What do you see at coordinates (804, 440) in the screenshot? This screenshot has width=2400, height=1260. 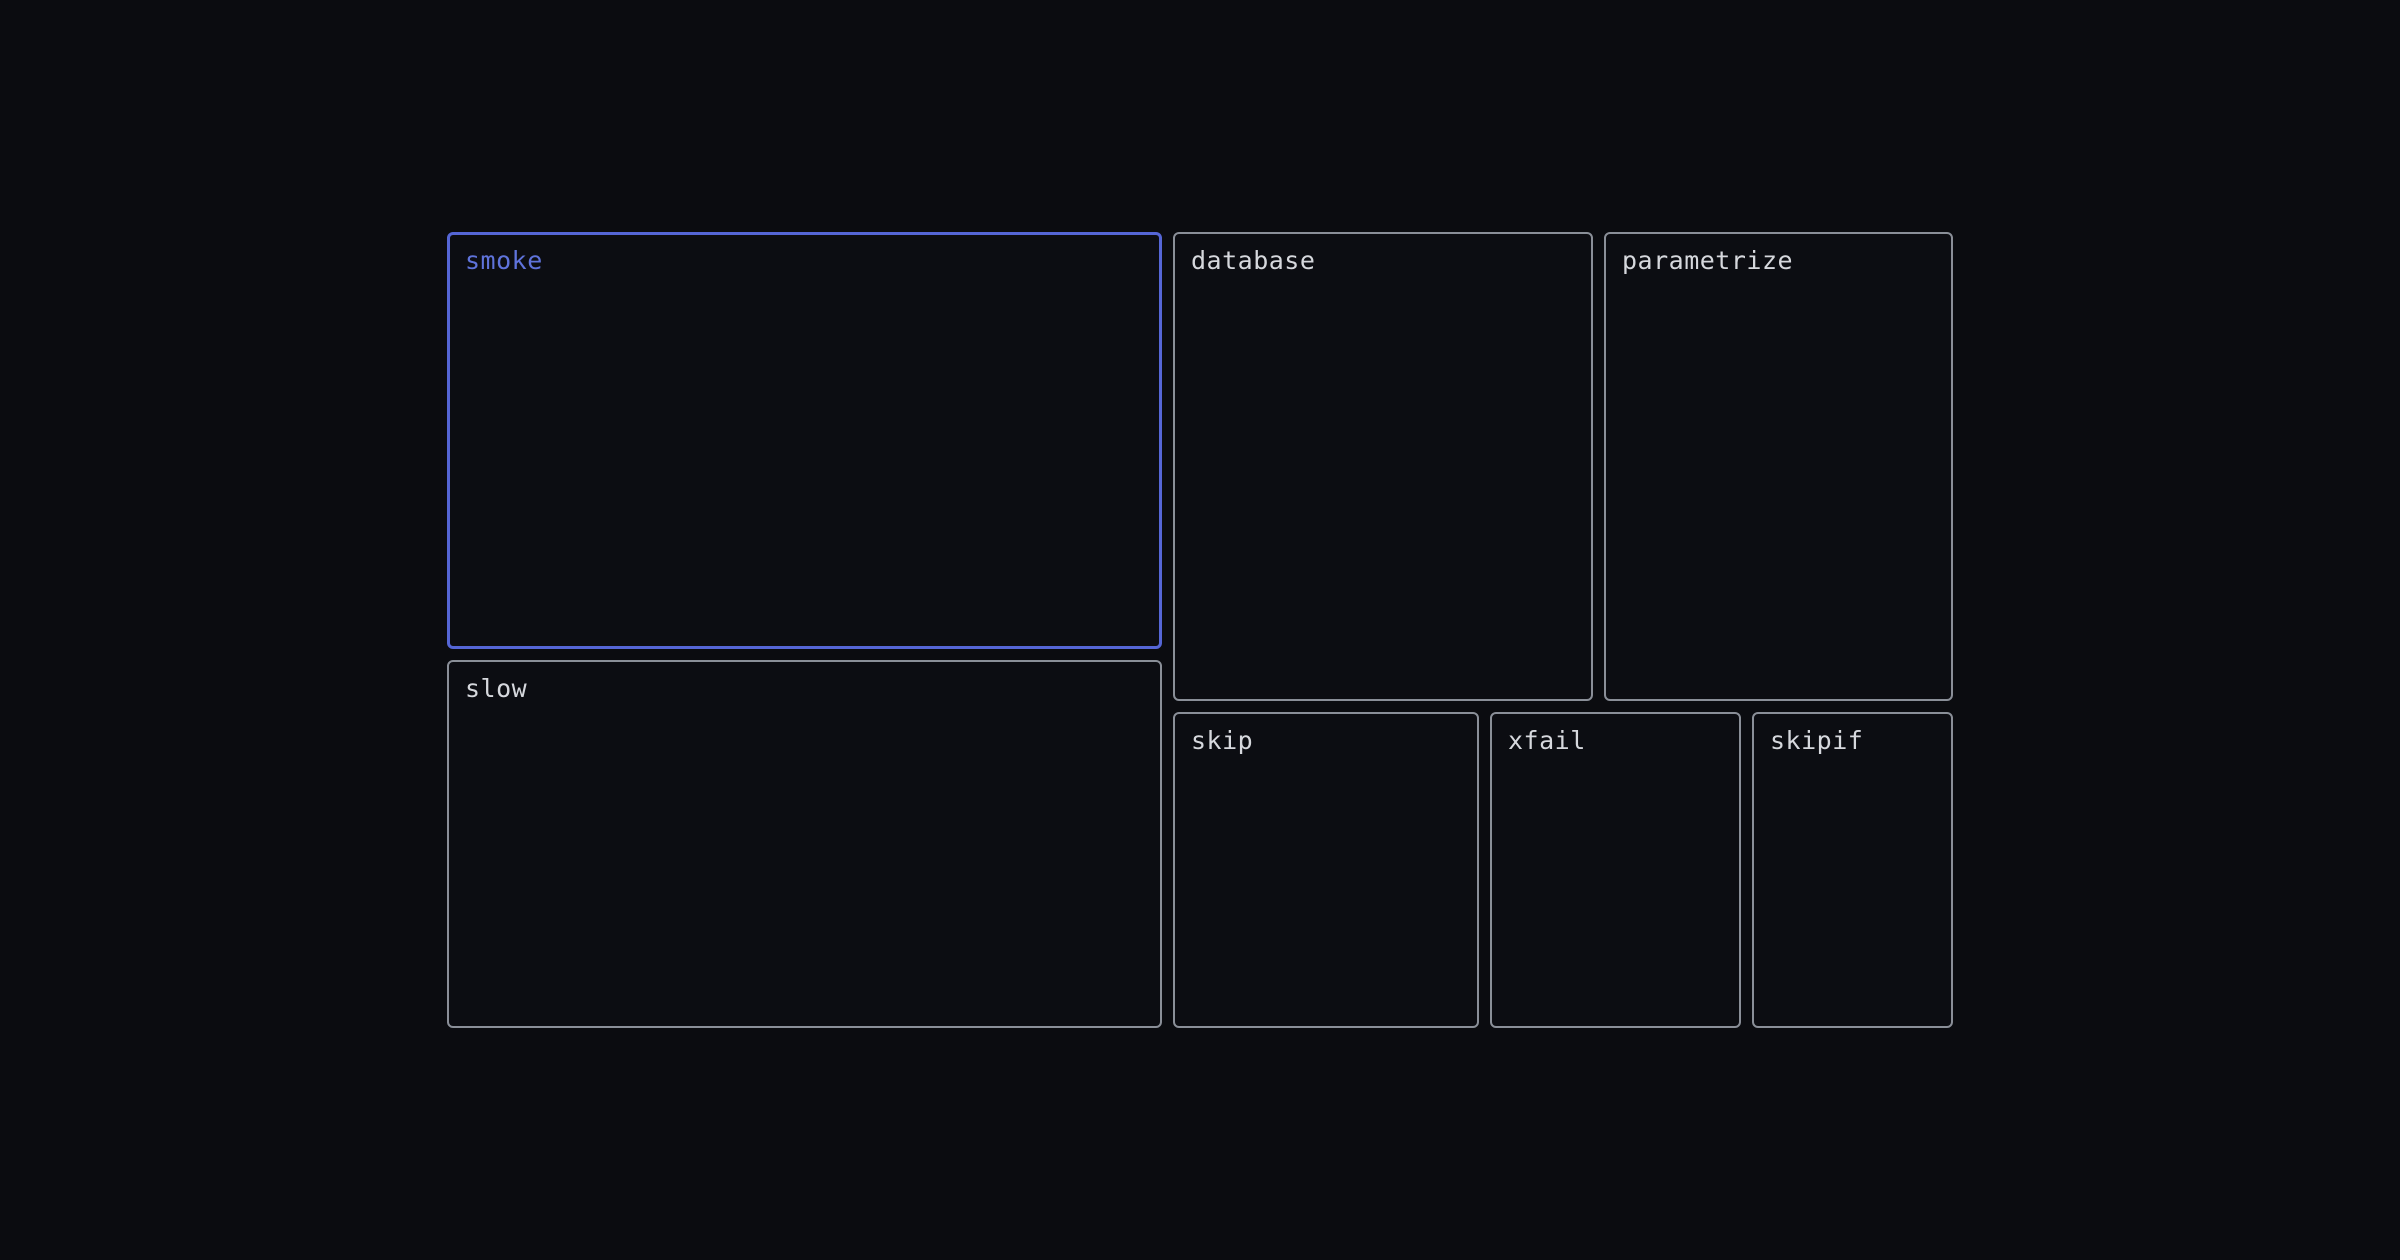 I see `tile-smoke: smoke` at bounding box center [804, 440].